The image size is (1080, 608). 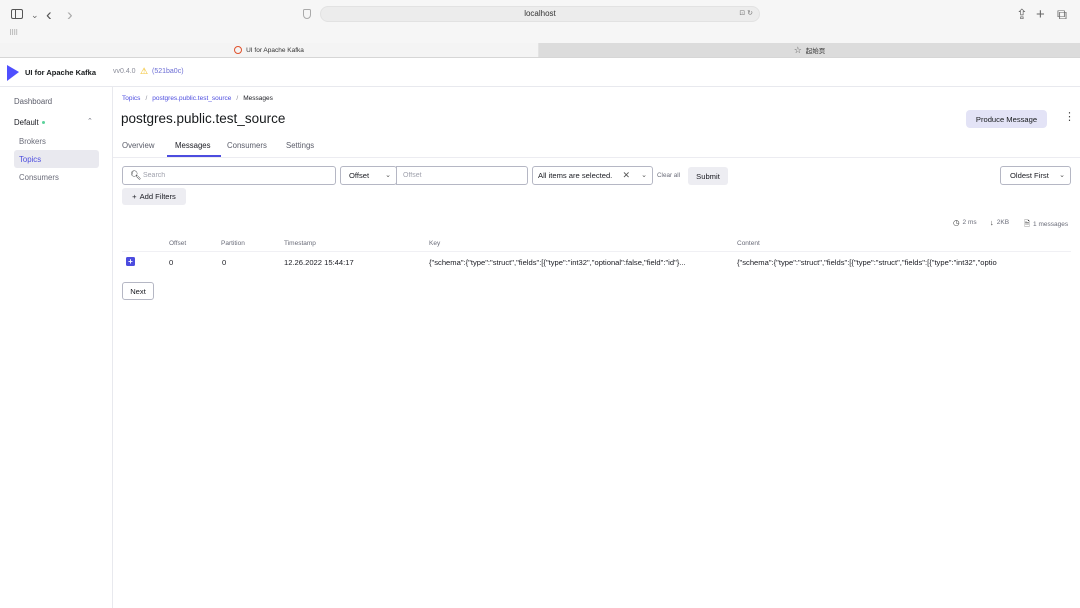 What do you see at coordinates (70, 15) in the screenshot?
I see `forward-arrow-icon: ›` at bounding box center [70, 15].